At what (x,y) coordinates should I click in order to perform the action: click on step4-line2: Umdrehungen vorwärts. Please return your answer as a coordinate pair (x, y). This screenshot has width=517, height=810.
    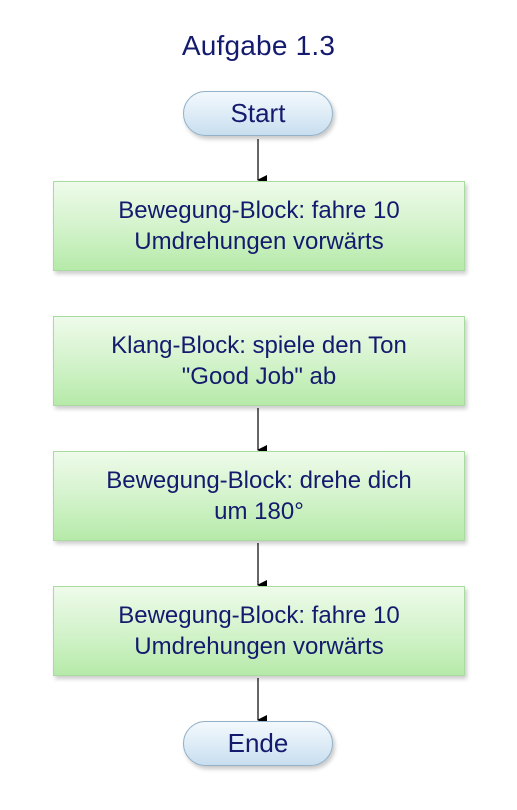
    Looking at the image, I should click on (259, 646).